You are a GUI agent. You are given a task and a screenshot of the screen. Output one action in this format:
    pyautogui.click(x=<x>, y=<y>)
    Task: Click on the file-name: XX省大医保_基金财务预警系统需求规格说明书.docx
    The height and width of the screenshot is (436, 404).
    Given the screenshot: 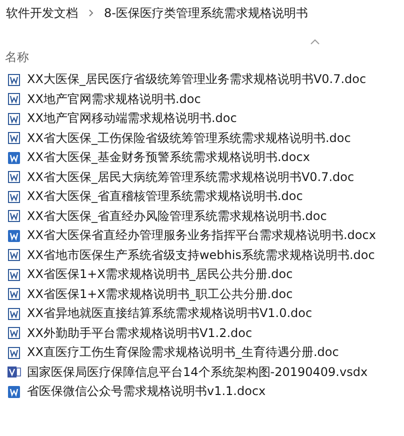 What is the action you would take?
    pyautogui.click(x=168, y=157)
    